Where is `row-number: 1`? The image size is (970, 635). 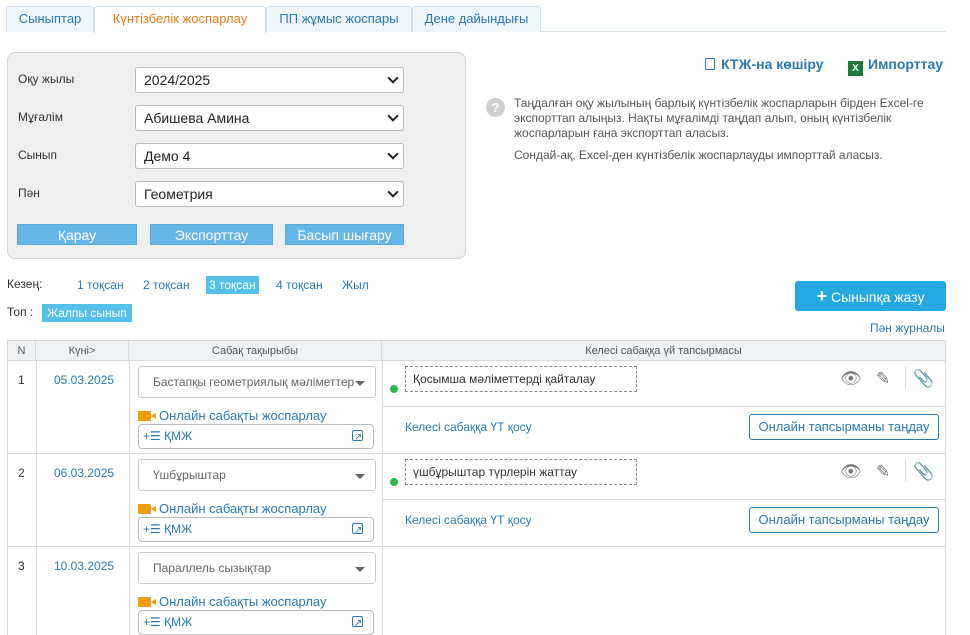
row-number: 1 is located at coordinates (21, 380).